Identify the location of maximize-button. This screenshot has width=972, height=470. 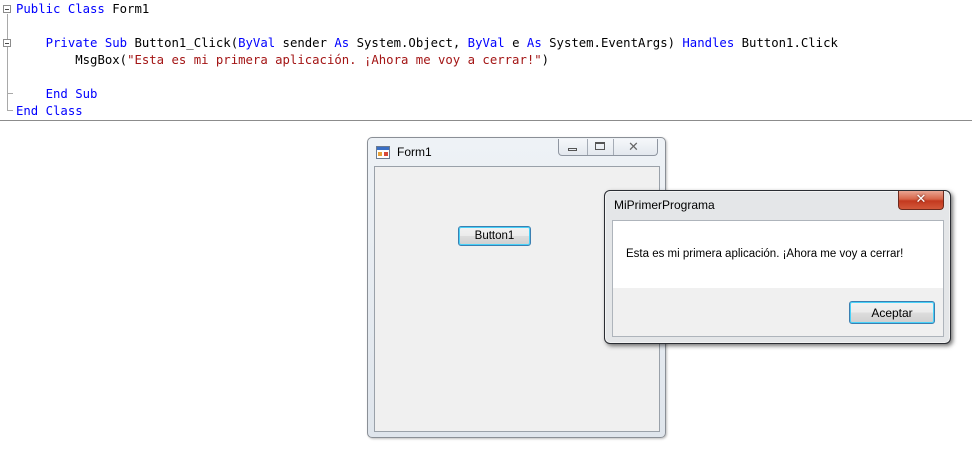
(600, 147).